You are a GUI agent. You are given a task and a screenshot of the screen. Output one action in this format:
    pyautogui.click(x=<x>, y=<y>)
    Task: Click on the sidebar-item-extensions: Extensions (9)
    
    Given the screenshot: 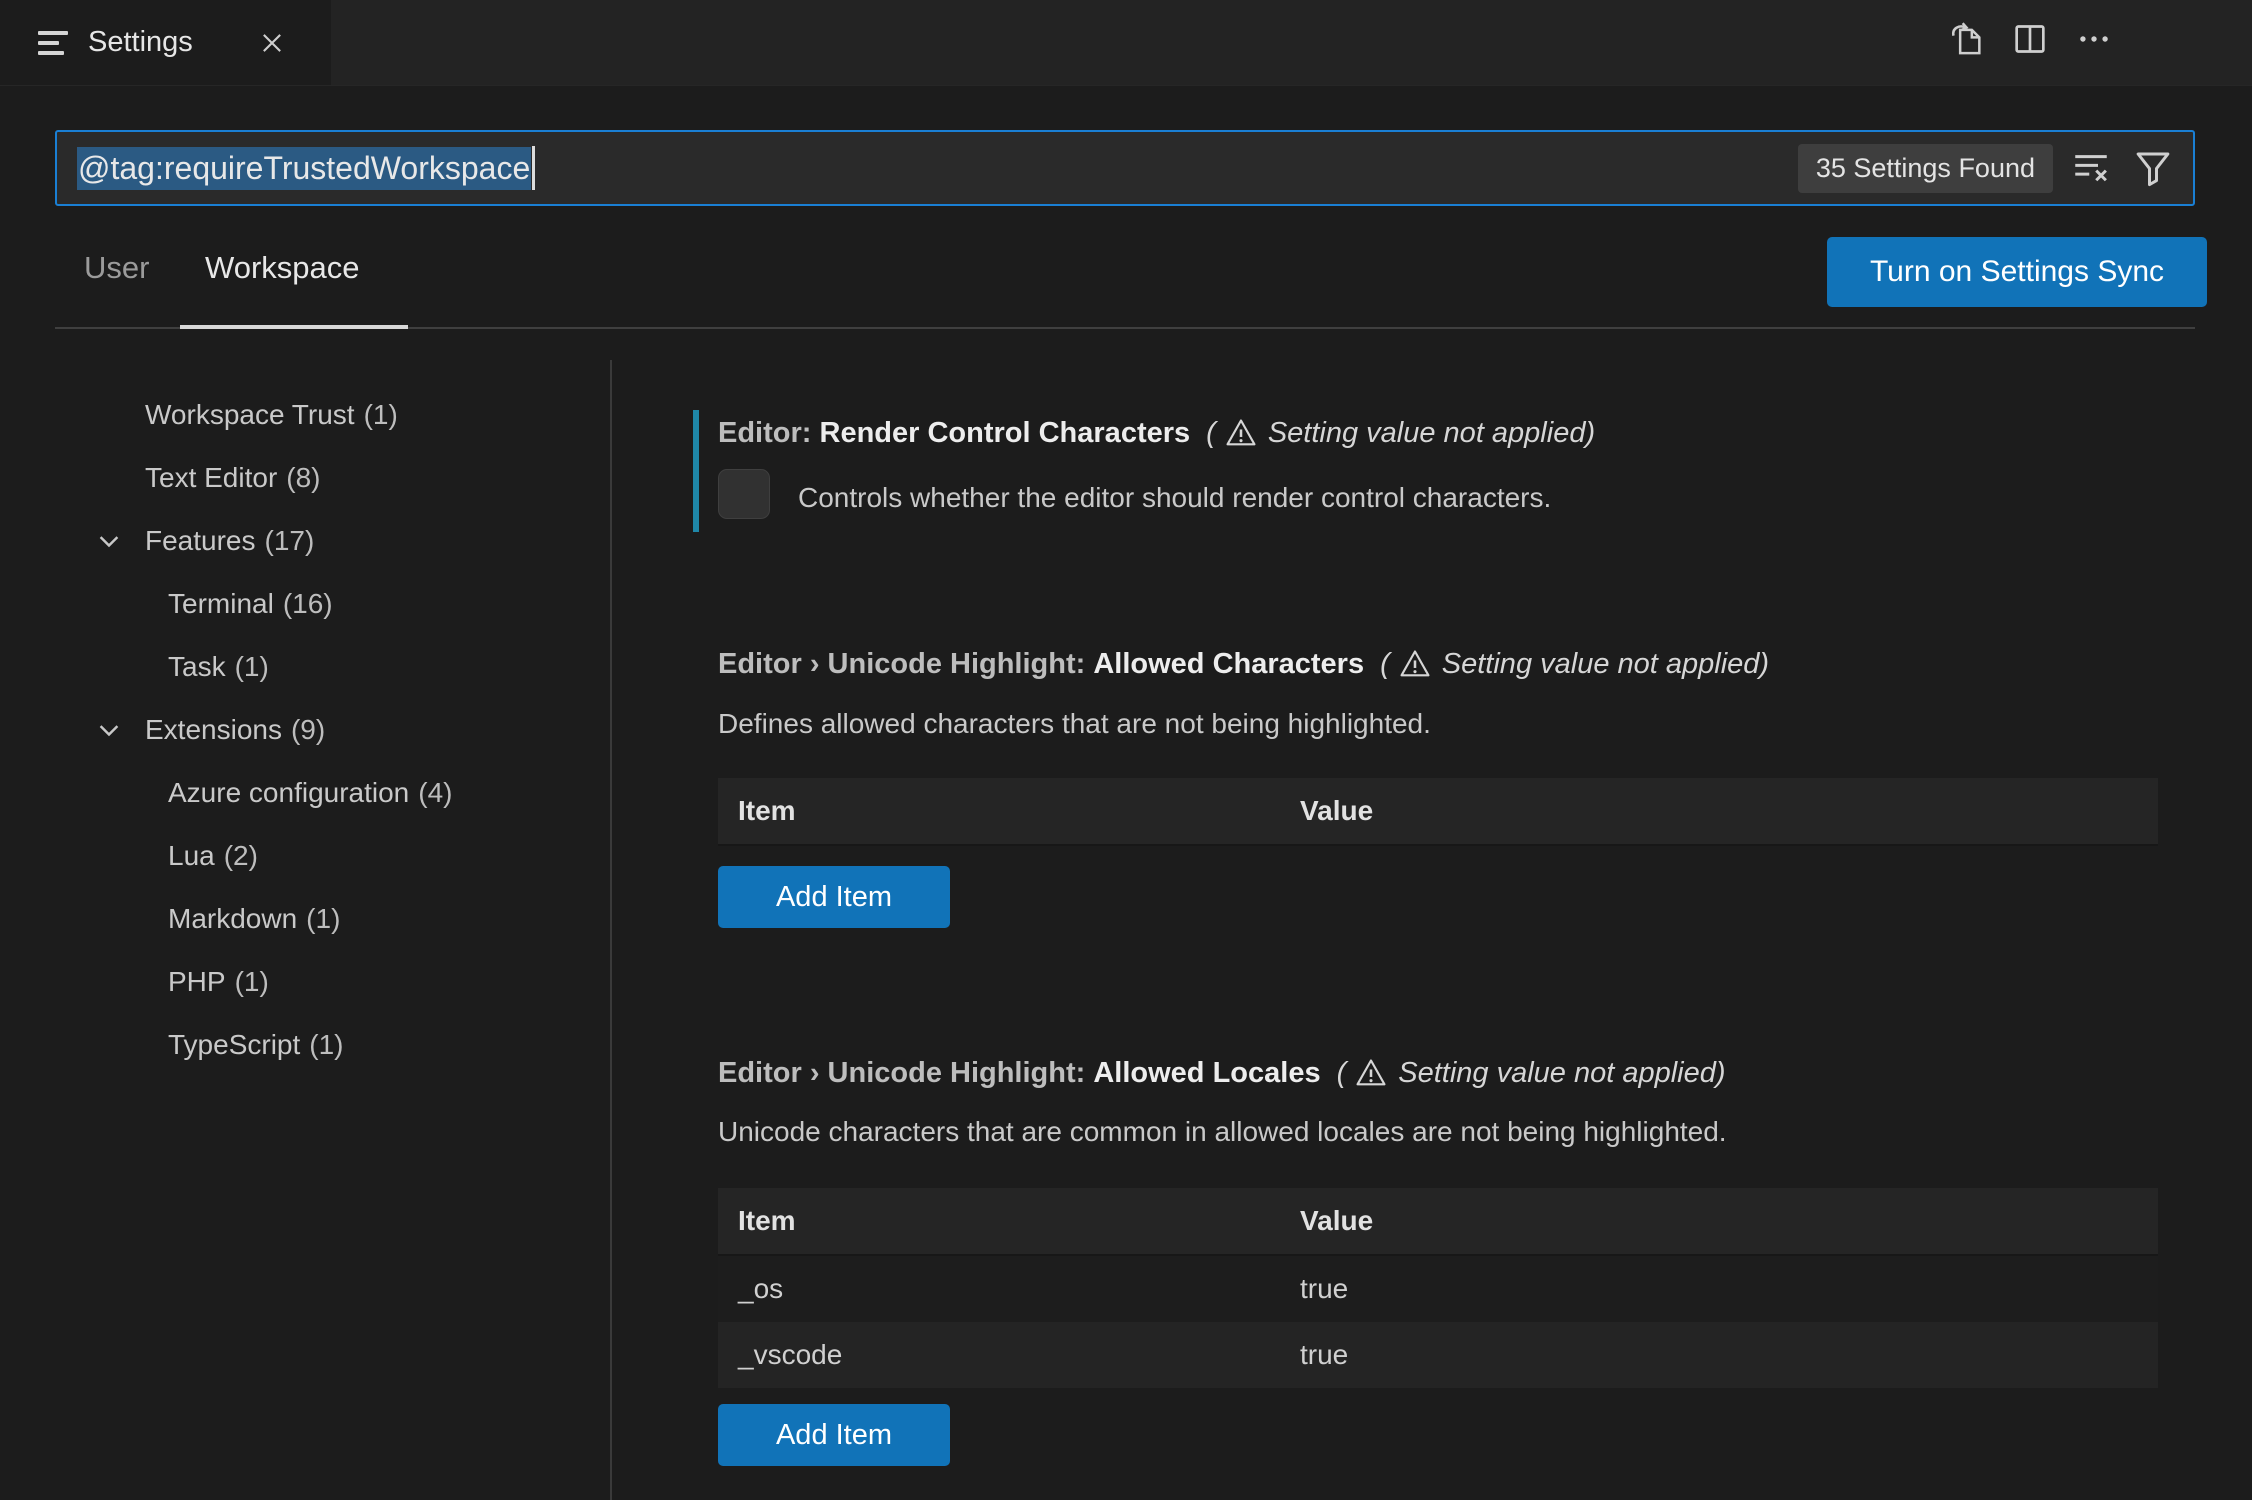 What is the action you would take?
    pyautogui.click(x=325, y=730)
    